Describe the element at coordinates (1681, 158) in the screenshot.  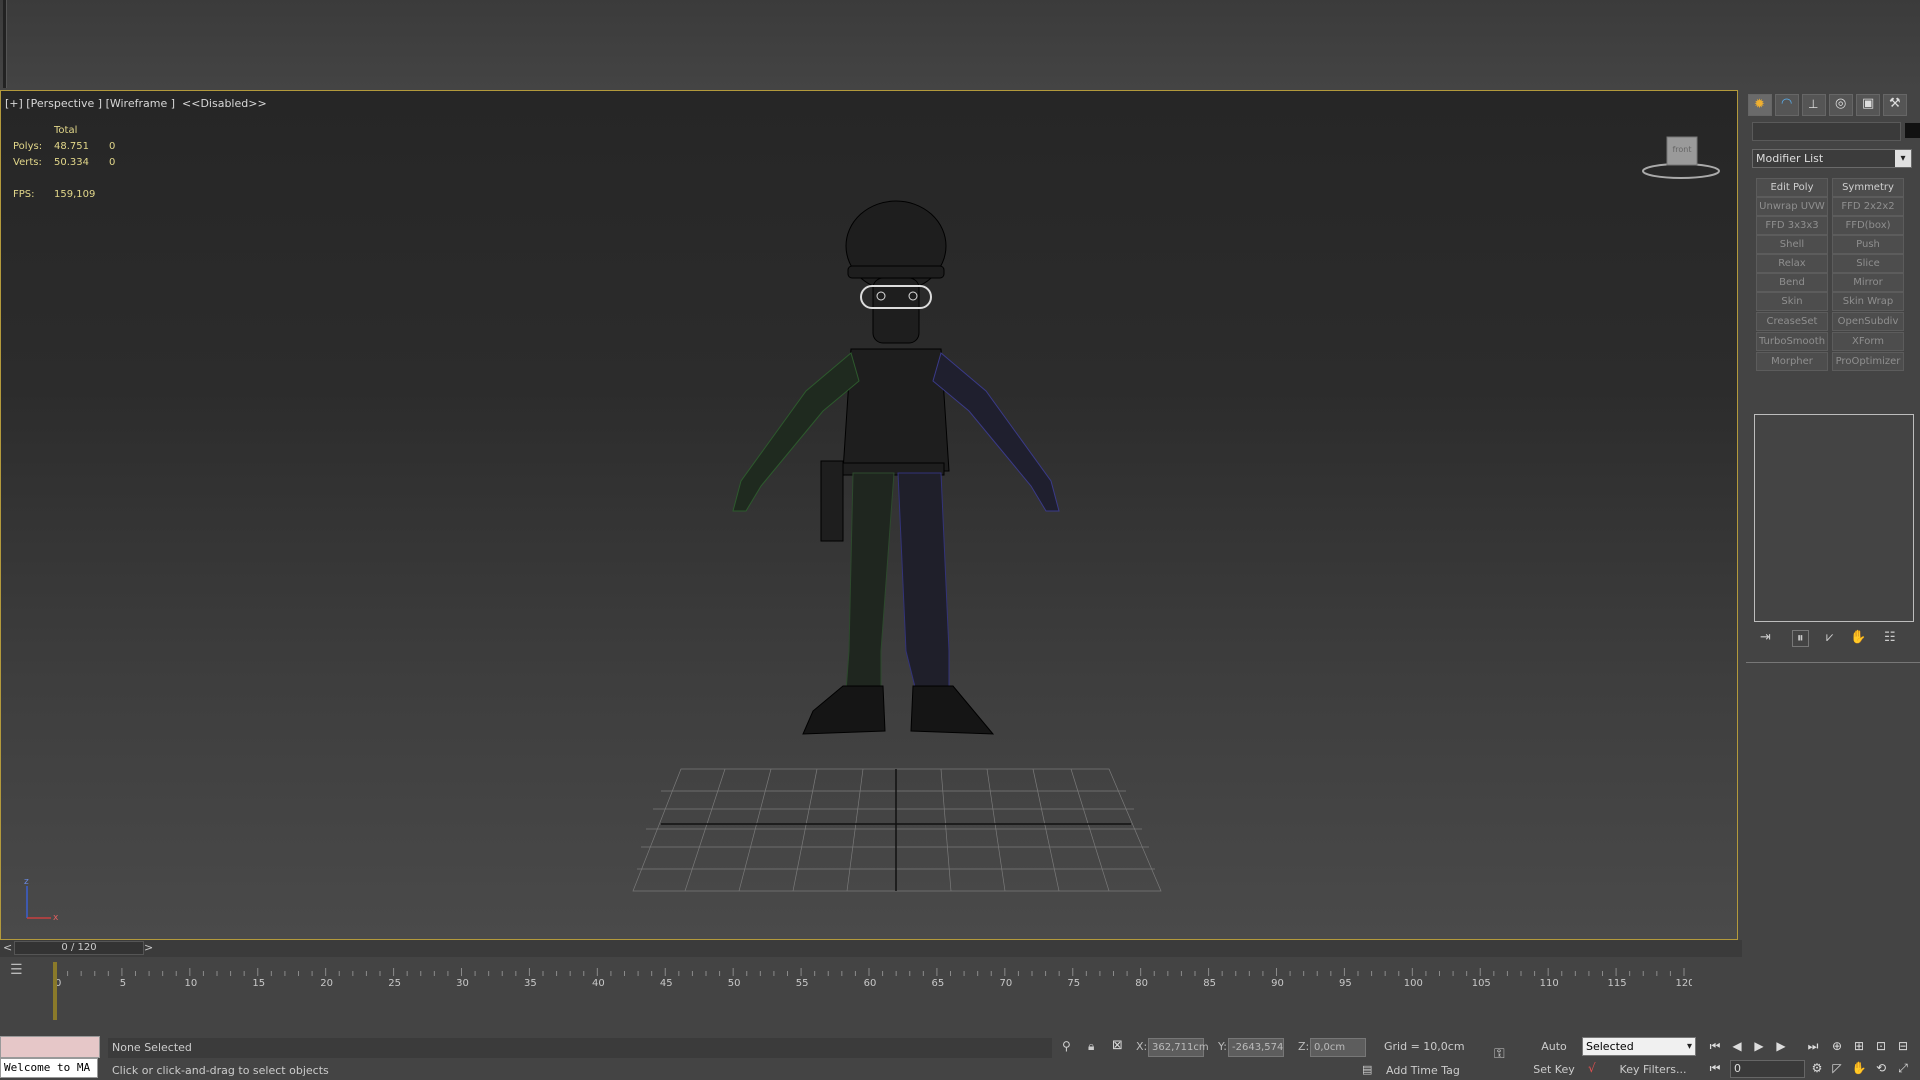
I see `viewcube: front` at that location.